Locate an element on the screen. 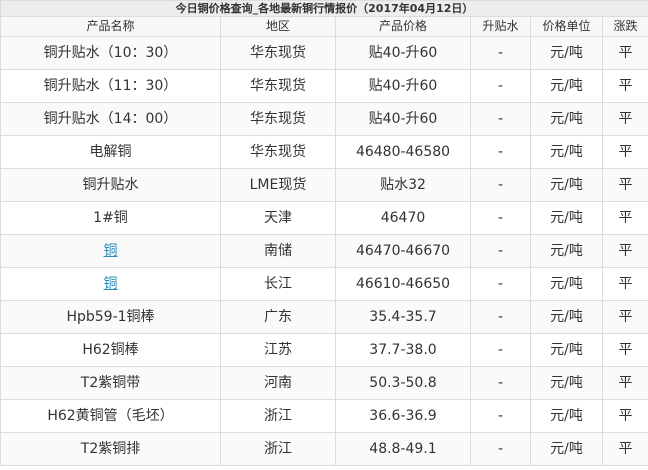 The width and height of the screenshot is (648, 470). table-row: H62黄铜管（毛坯） 浙江 36.6-36.9- 元/吨平 is located at coordinates (324, 416).